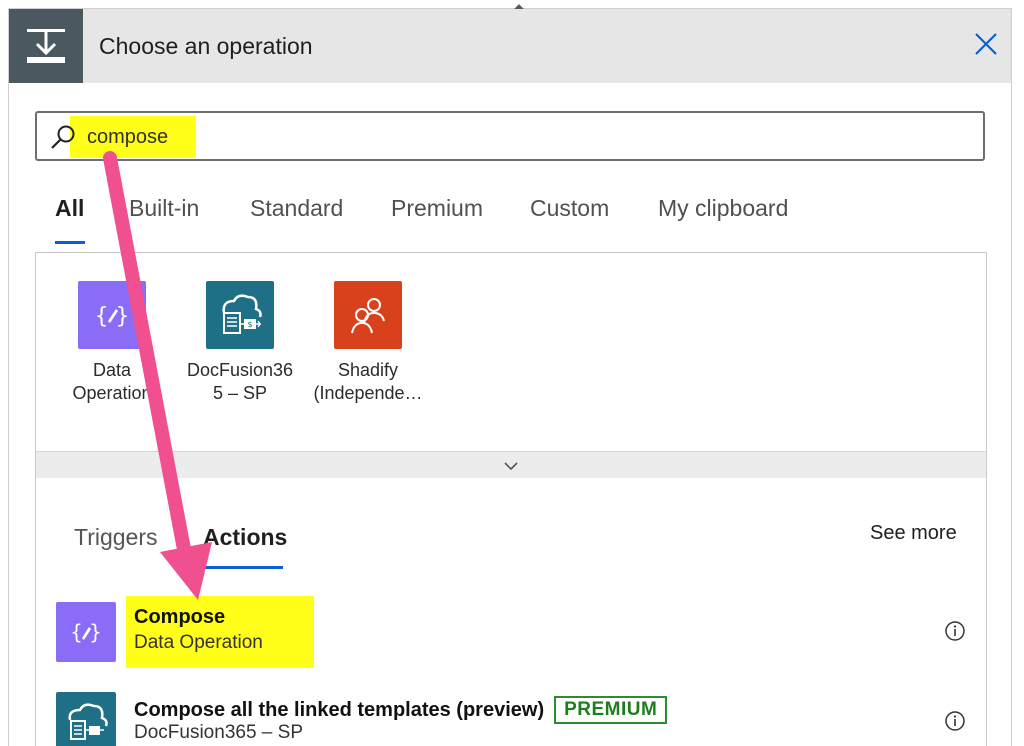  What do you see at coordinates (180, 617) in the screenshot?
I see `result-title: Compose` at bounding box center [180, 617].